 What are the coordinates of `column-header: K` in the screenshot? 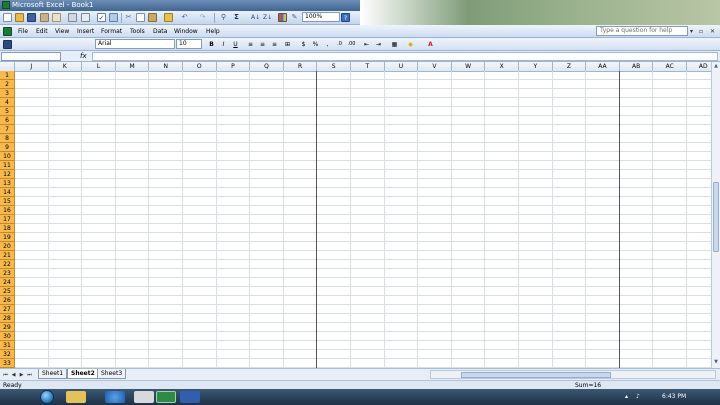 It's located at (66, 66).